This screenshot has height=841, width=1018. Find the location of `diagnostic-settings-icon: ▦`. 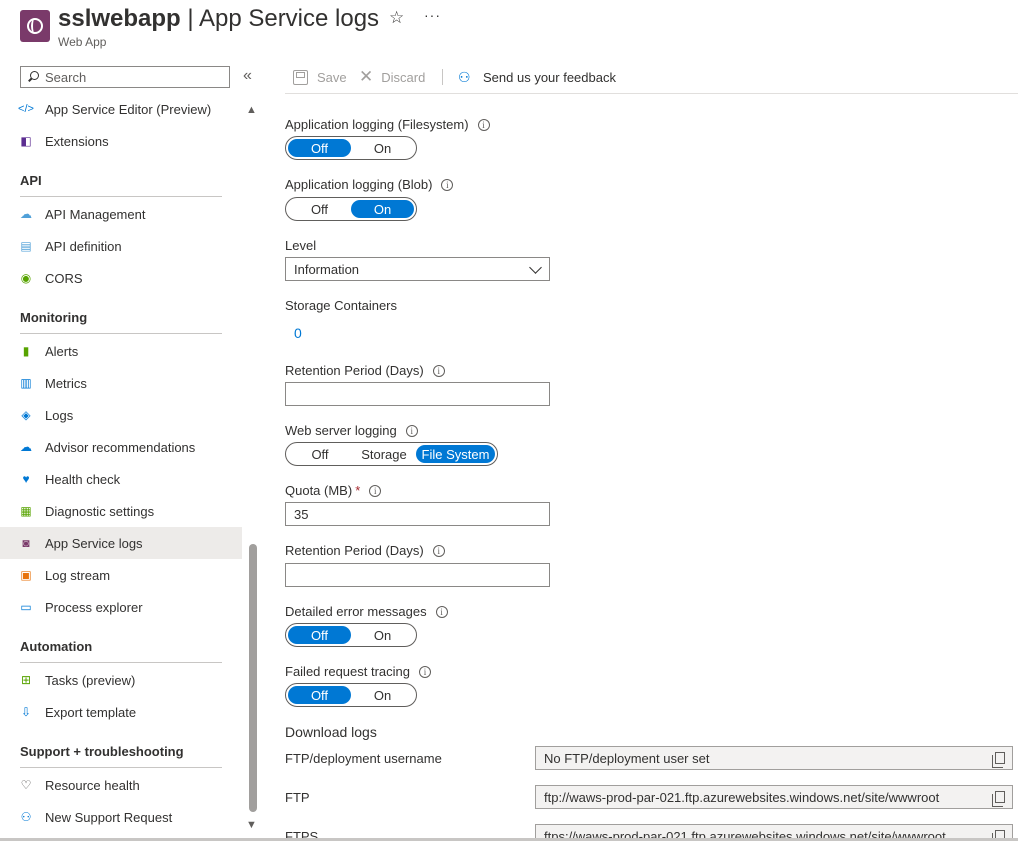

diagnostic-settings-icon: ▦ is located at coordinates (26, 511).